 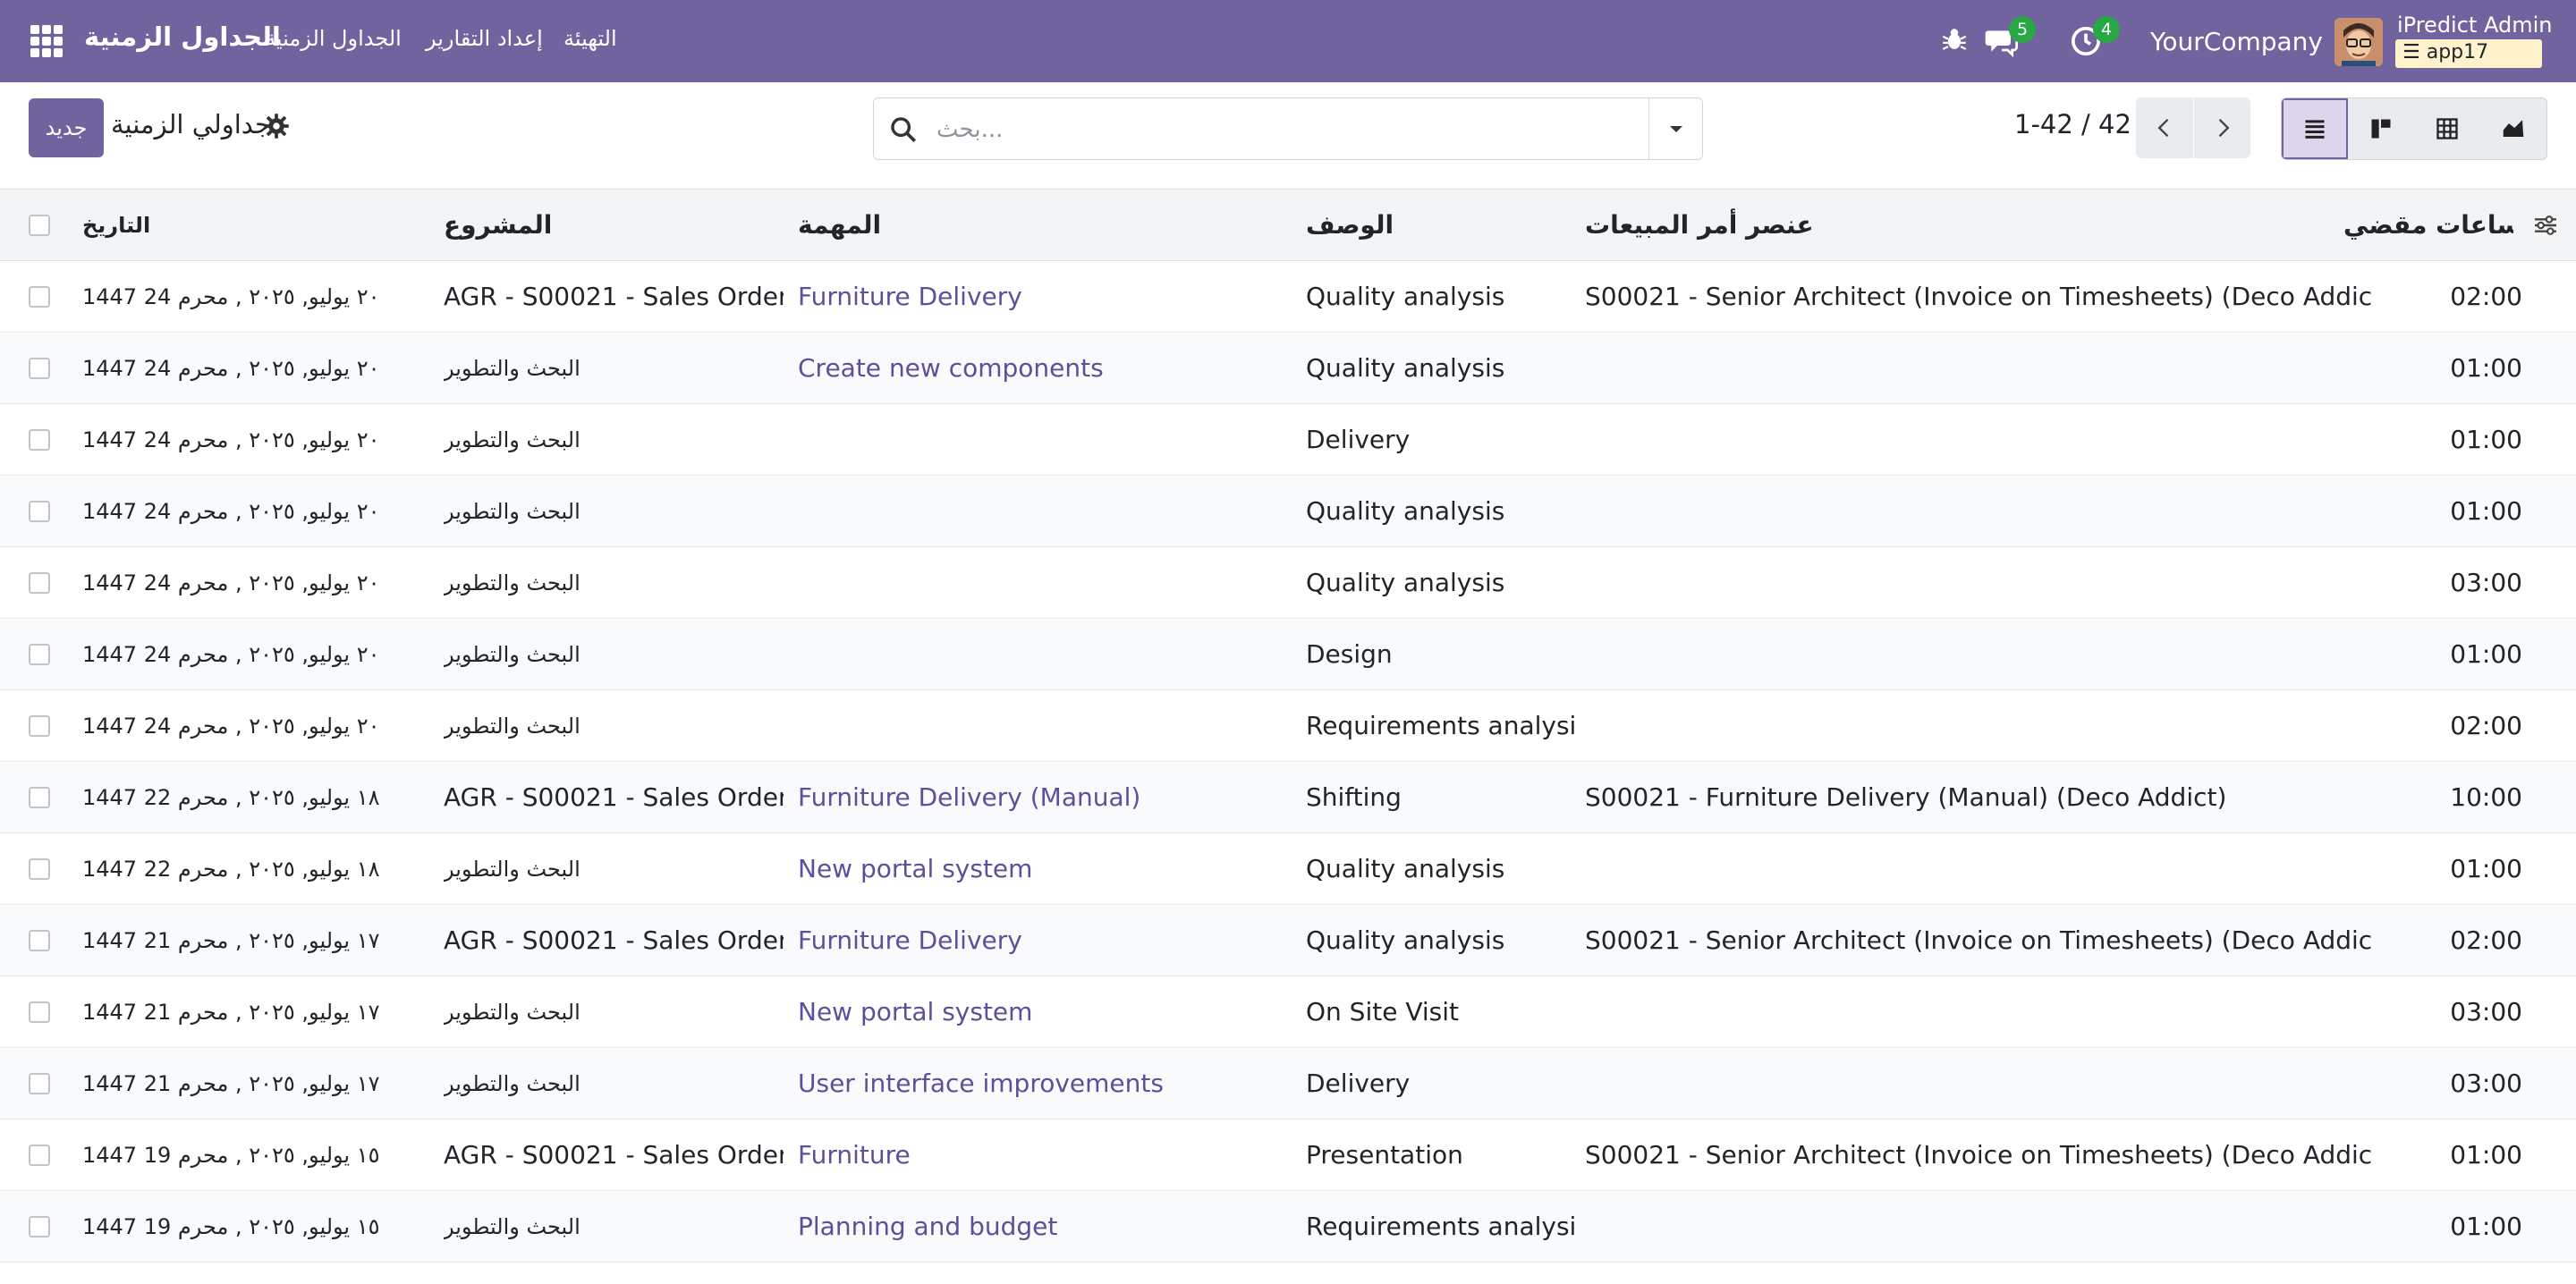 What do you see at coordinates (1048, 1227) in the screenshot?
I see `cell-task: Planning and budget` at bounding box center [1048, 1227].